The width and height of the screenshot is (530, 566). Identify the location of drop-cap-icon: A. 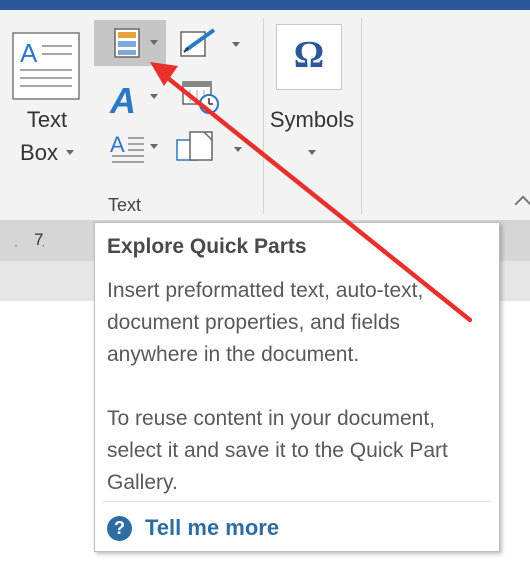
(128, 150).